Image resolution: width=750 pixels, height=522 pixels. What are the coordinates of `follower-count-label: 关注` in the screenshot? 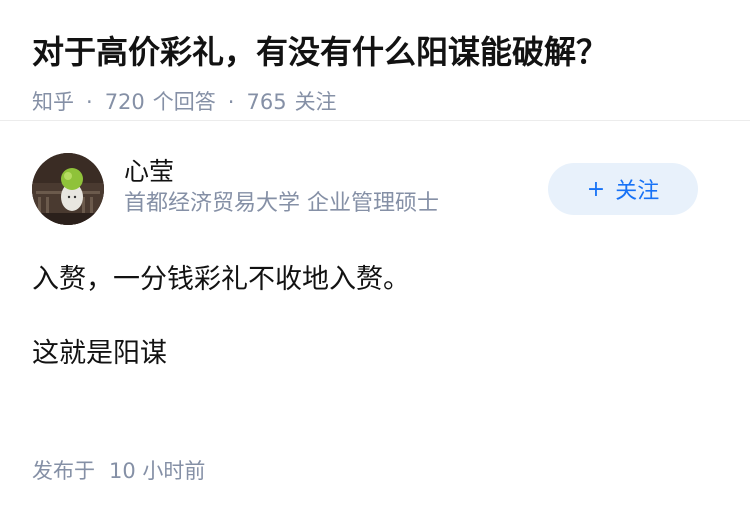 It's located at (315, 102).